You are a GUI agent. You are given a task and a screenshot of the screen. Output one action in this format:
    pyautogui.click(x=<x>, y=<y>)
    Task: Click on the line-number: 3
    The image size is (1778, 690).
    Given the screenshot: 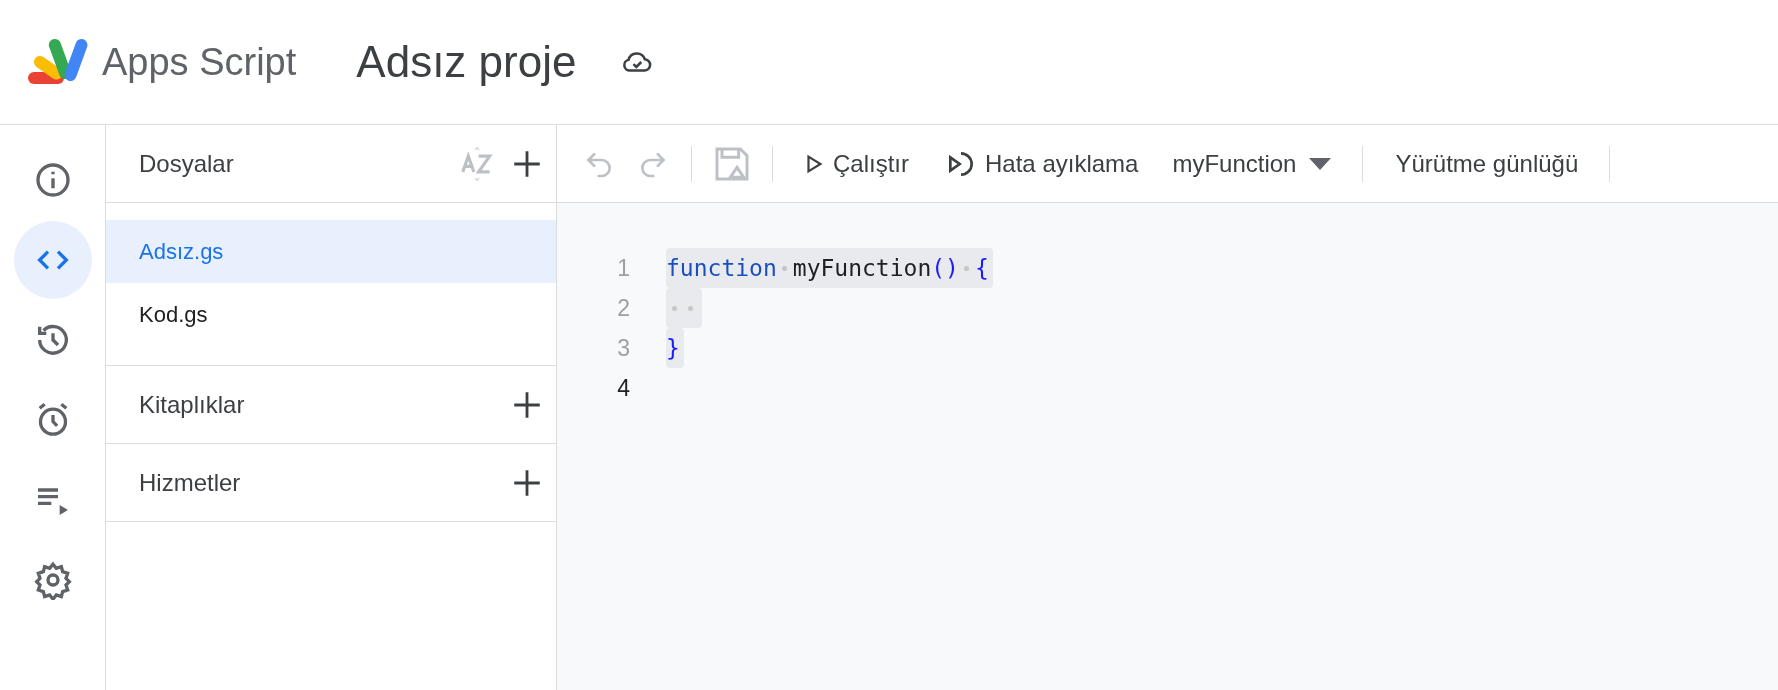 What is the action you would take?
    pyautogui.click(x=623, y=348)
    